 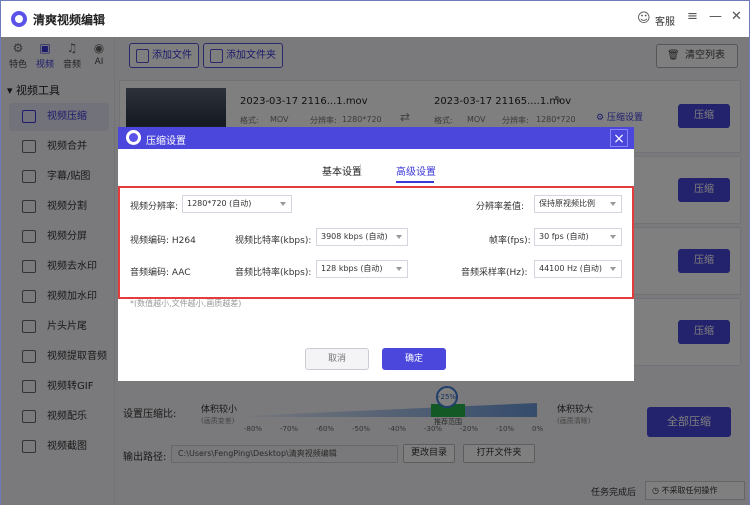 What do you see at coordinates (163, 241) in the screenshot?
I see `video-codec: 视频编码: H264` at bounding box center [163, 241].